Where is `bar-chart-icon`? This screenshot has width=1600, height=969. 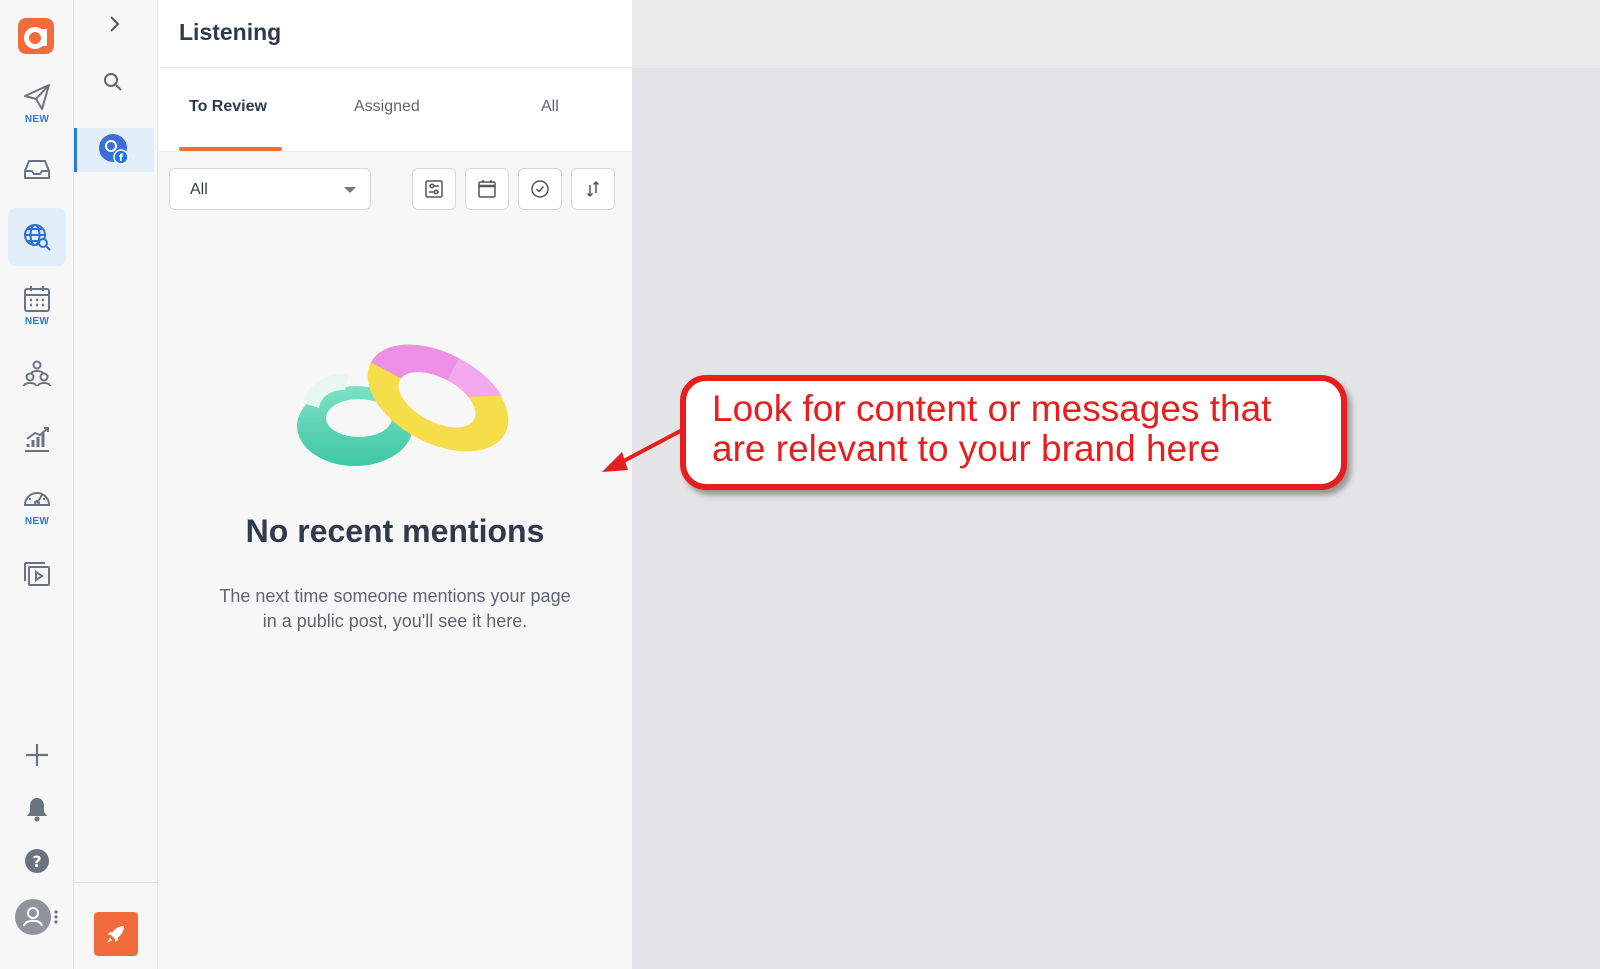
bar-chart-icon is located at coordinates (37, 439).